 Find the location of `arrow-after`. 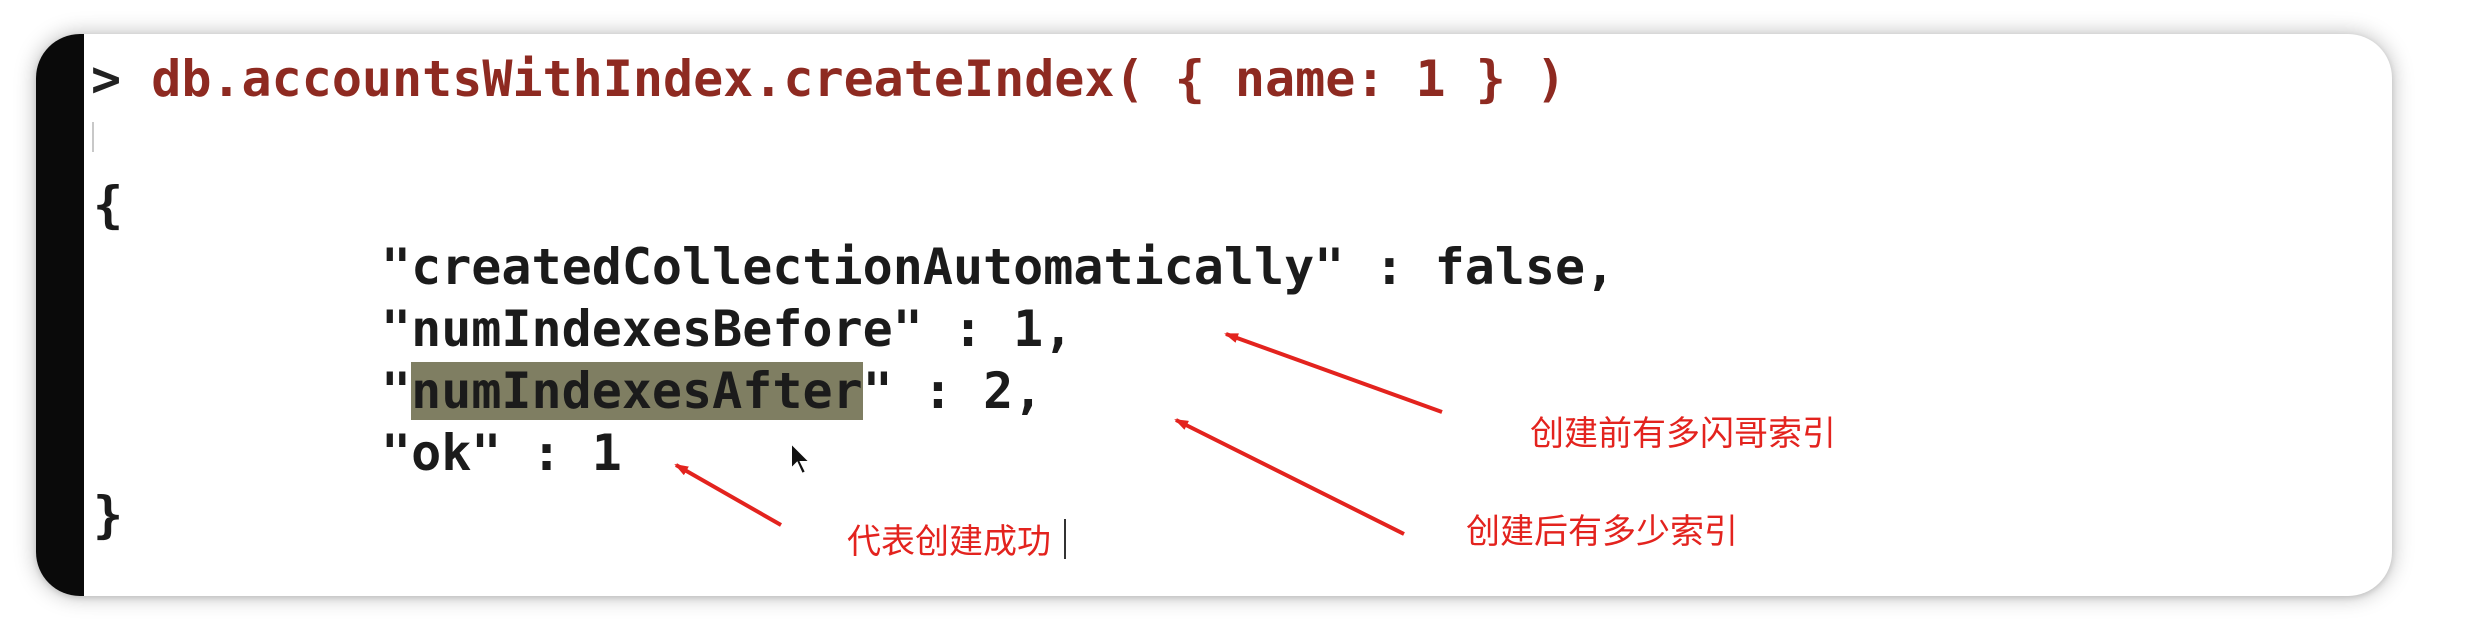

arrow-after is located at coordinates (1289, 477).